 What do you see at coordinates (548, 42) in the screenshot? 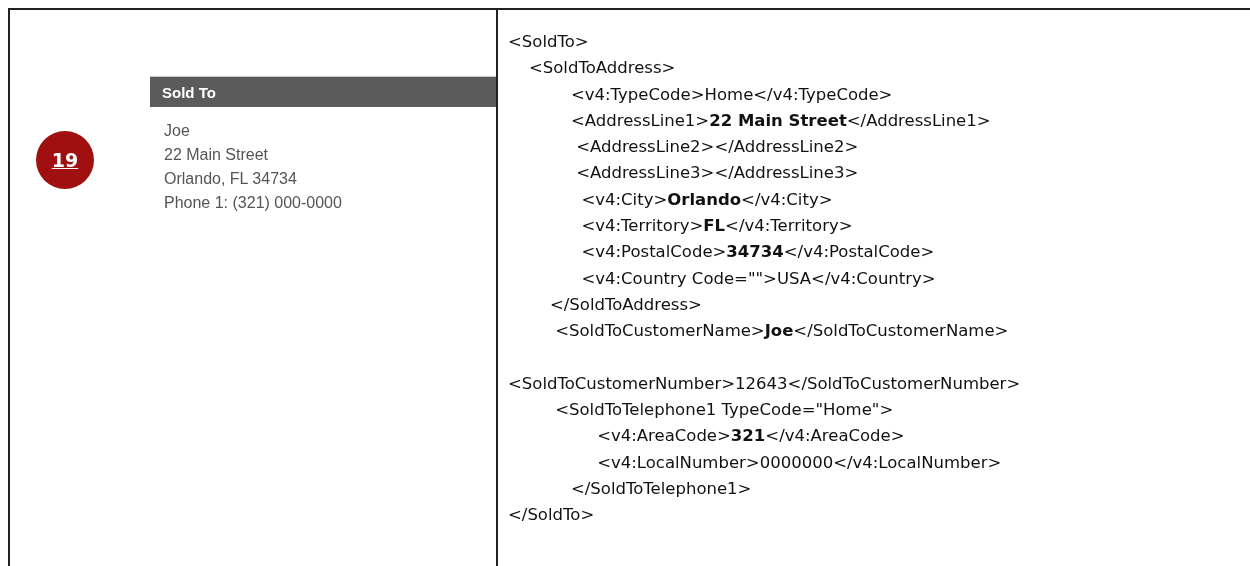
I see `xml-code-line: <SoldTo>` at bounding box center [548, 42].